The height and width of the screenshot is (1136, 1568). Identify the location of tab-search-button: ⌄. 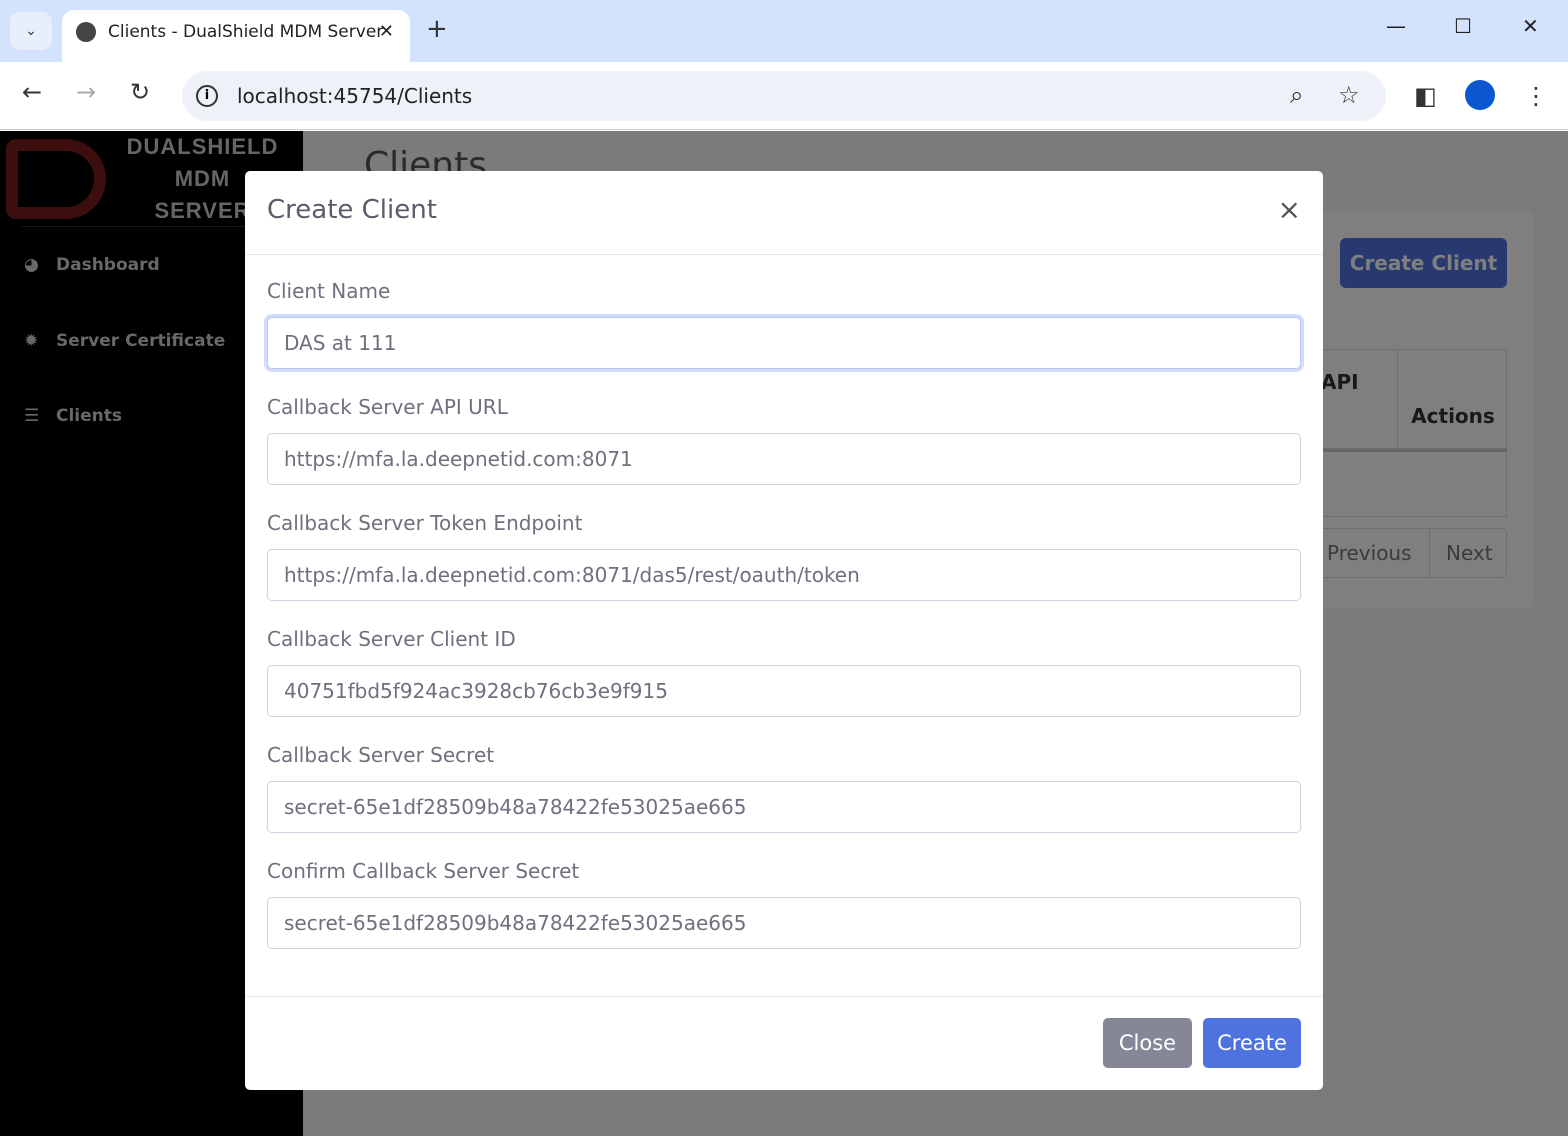
(31, 31).